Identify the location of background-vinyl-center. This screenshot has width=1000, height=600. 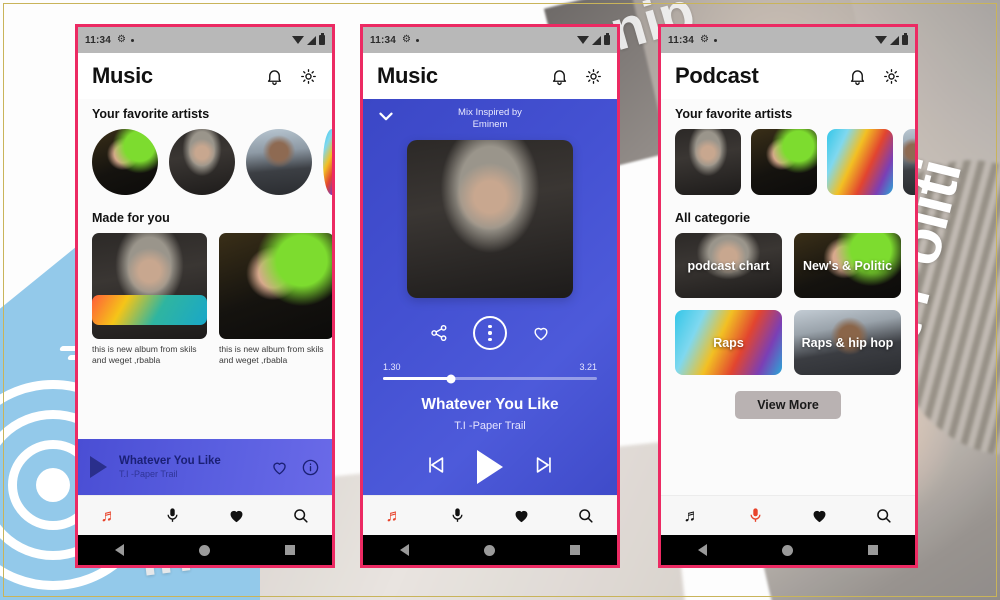
(53, 485).